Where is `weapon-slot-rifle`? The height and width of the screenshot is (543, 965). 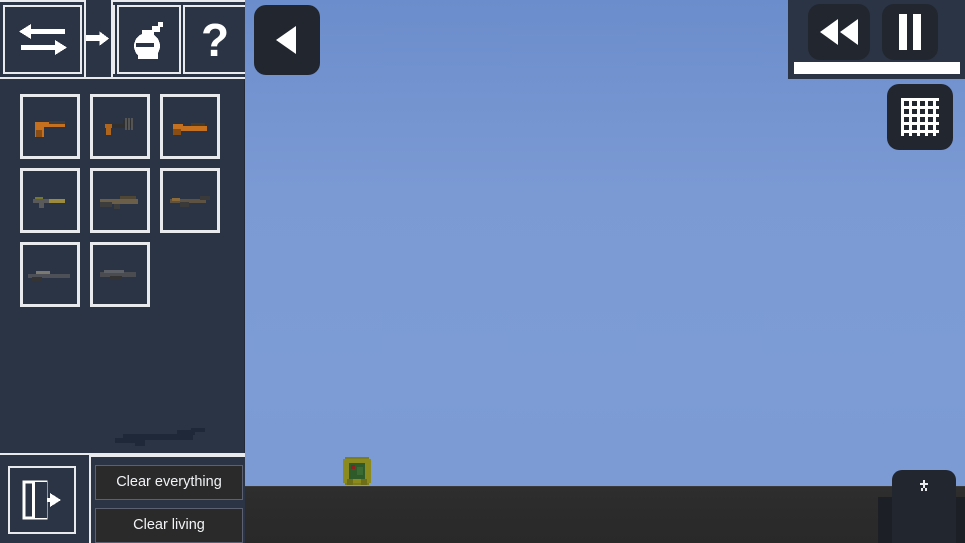 weapon-slot-rifle is located at coordinates (120, 200).